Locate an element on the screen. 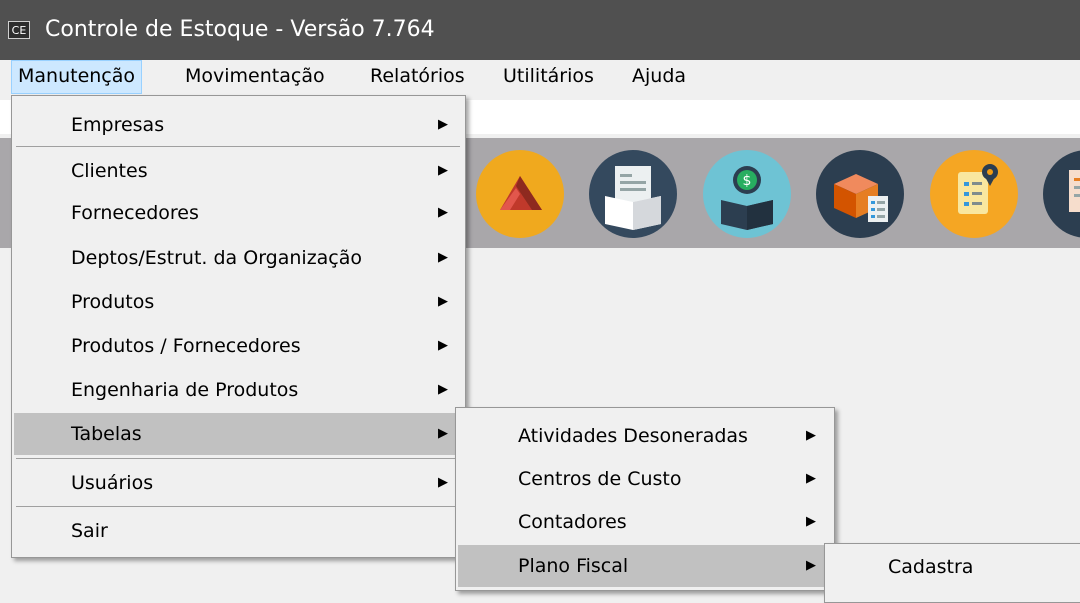  menu-item-engenharia: Engenharia de Produtos ▶ is located at coordinates (238, 390).